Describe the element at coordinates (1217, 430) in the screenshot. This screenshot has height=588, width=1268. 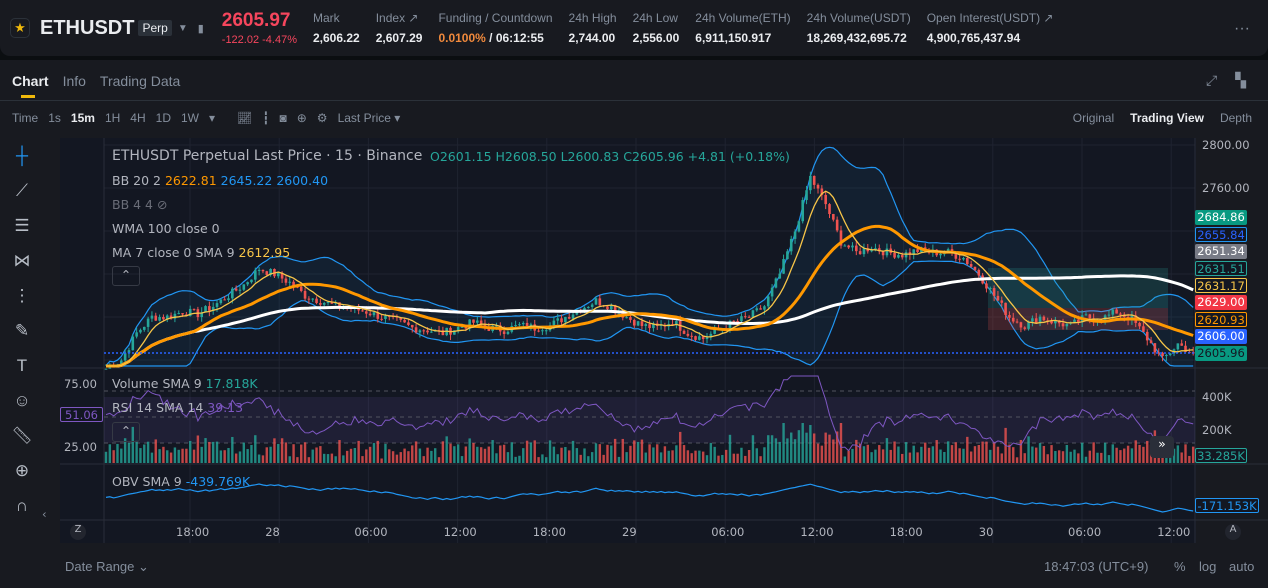
I see `volume-tick: 200K` at that location.